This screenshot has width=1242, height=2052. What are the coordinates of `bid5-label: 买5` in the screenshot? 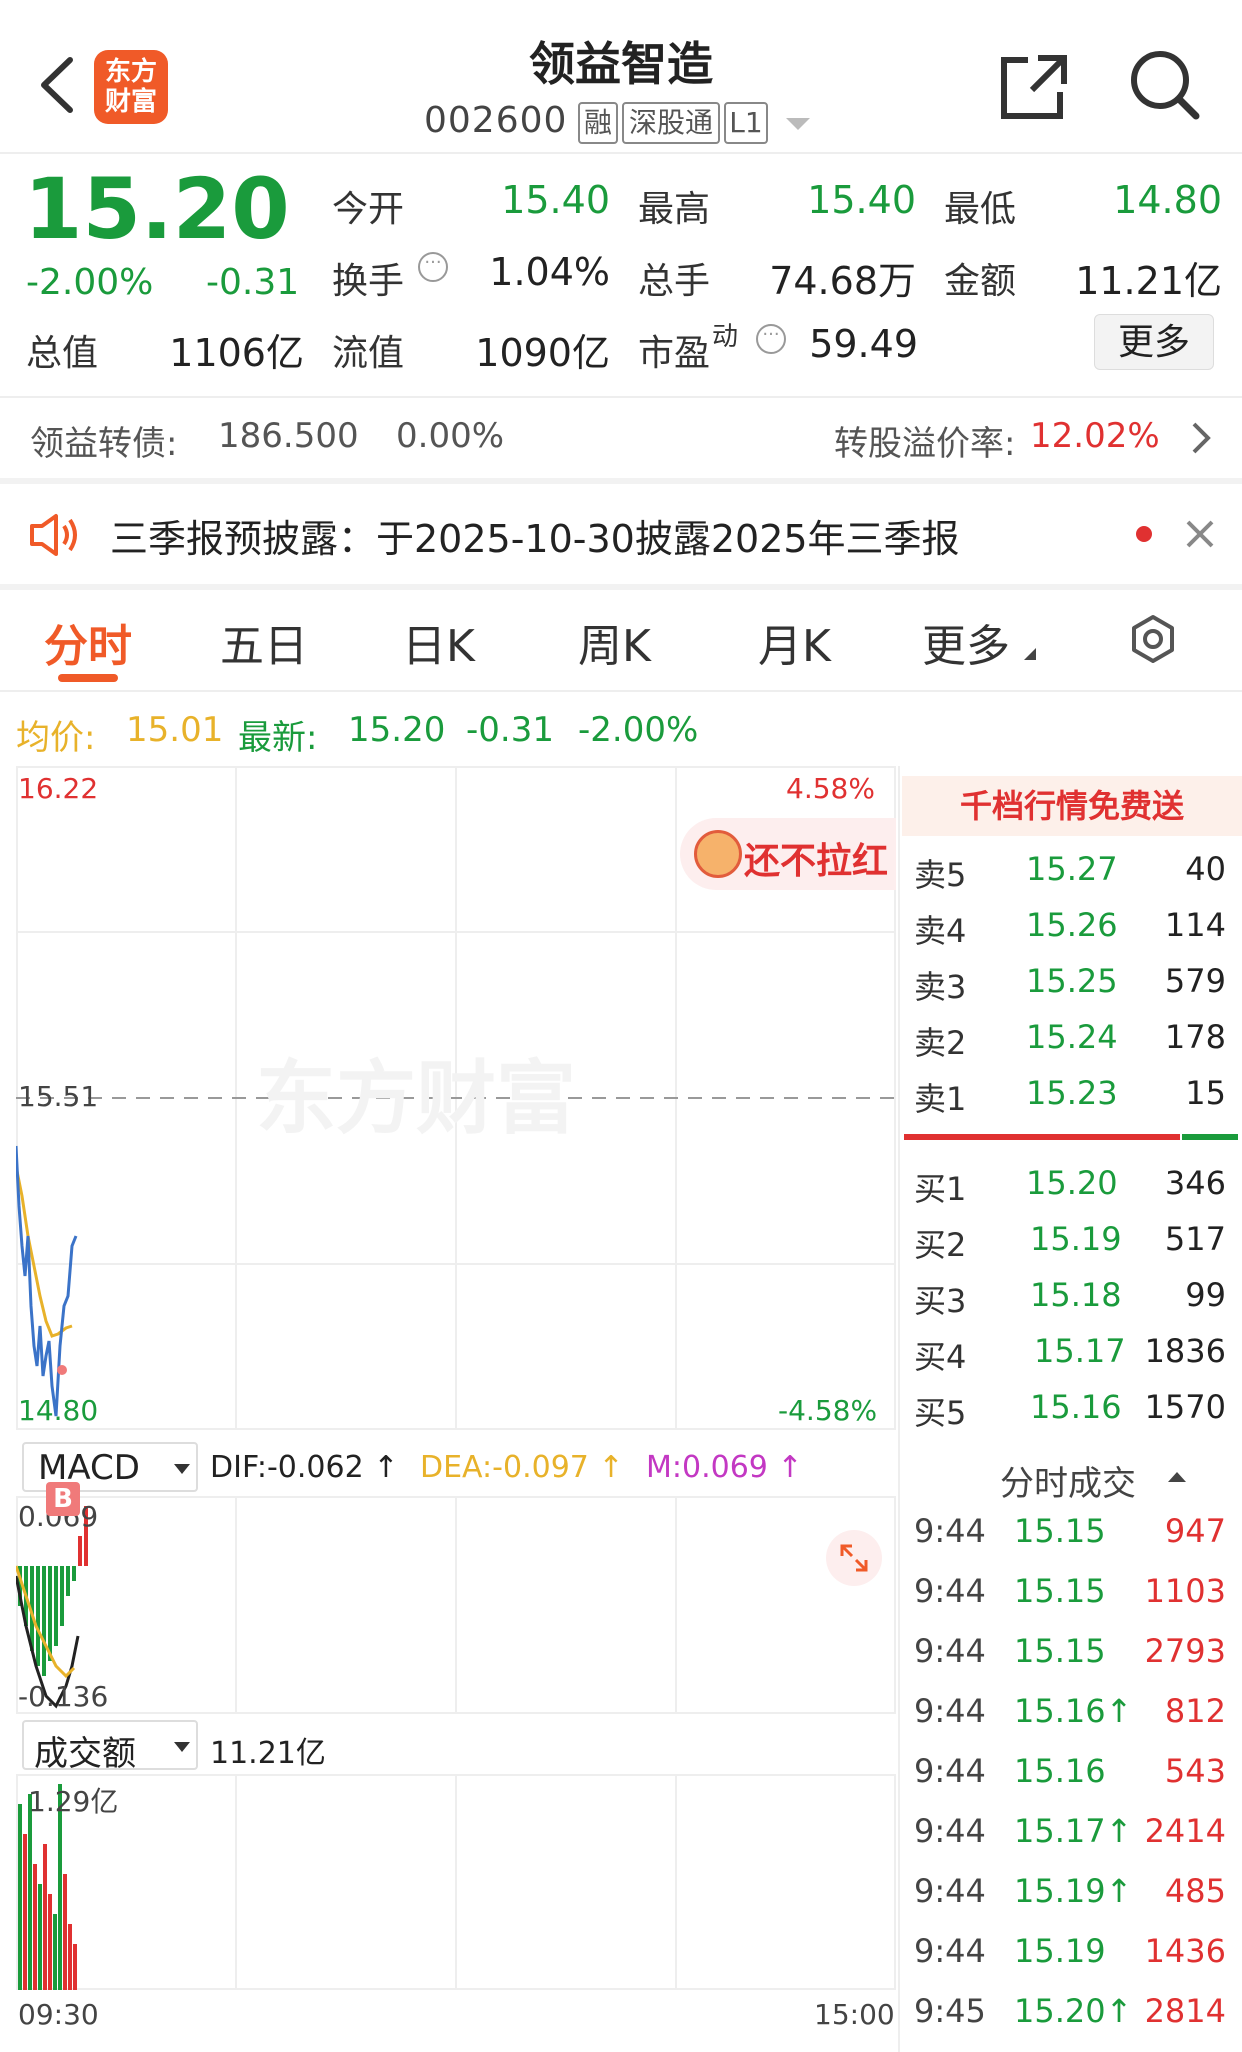 It's located at (940, 1413).